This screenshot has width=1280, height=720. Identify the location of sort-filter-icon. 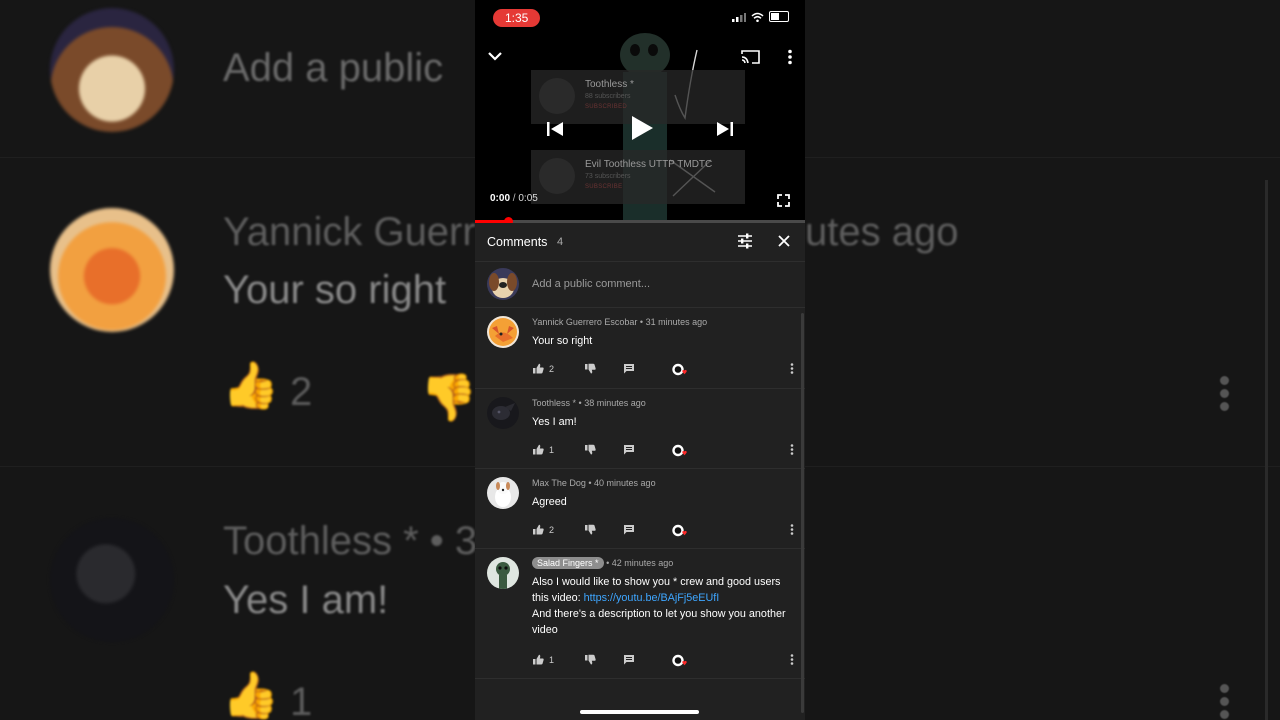
(745, 241).